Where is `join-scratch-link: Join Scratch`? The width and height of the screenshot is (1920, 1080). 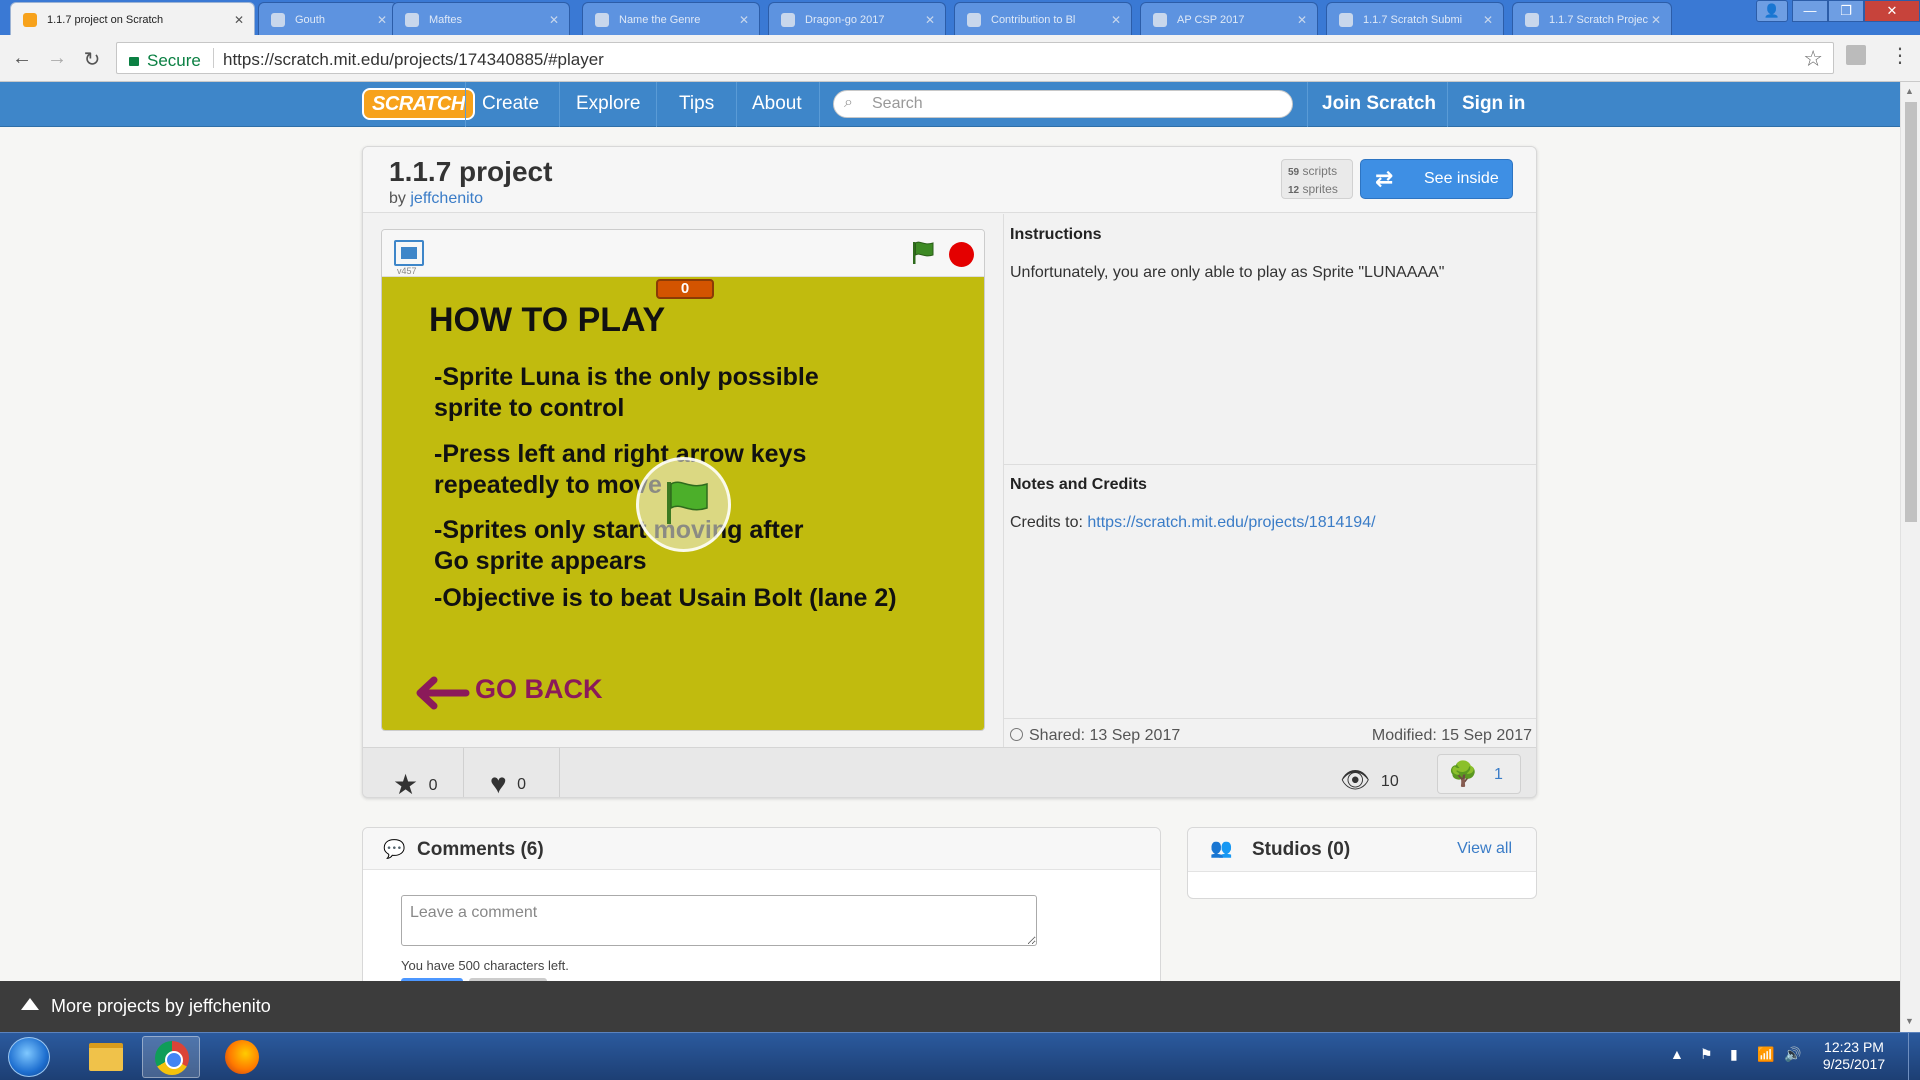 join-scratch-link: Join Scratch is located at coordinates (1379, 104).